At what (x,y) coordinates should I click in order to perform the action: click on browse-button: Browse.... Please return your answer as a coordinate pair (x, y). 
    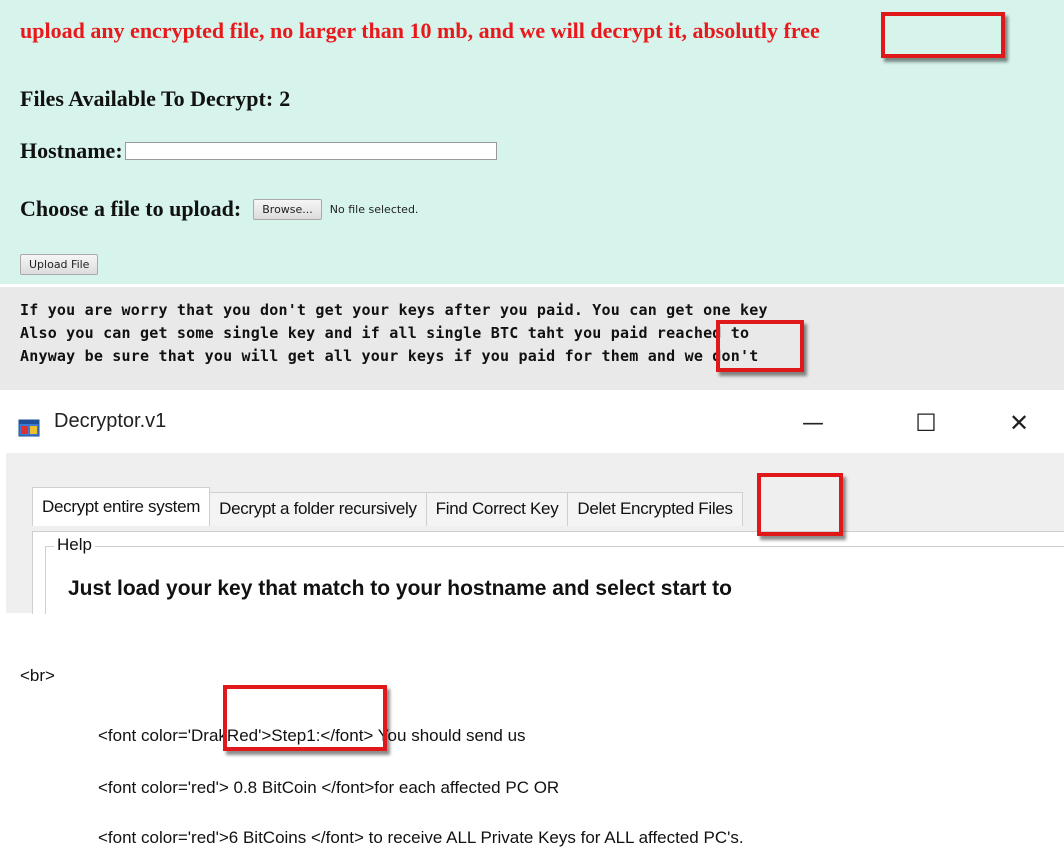
    Looking at the image, I should click on (287, 209).